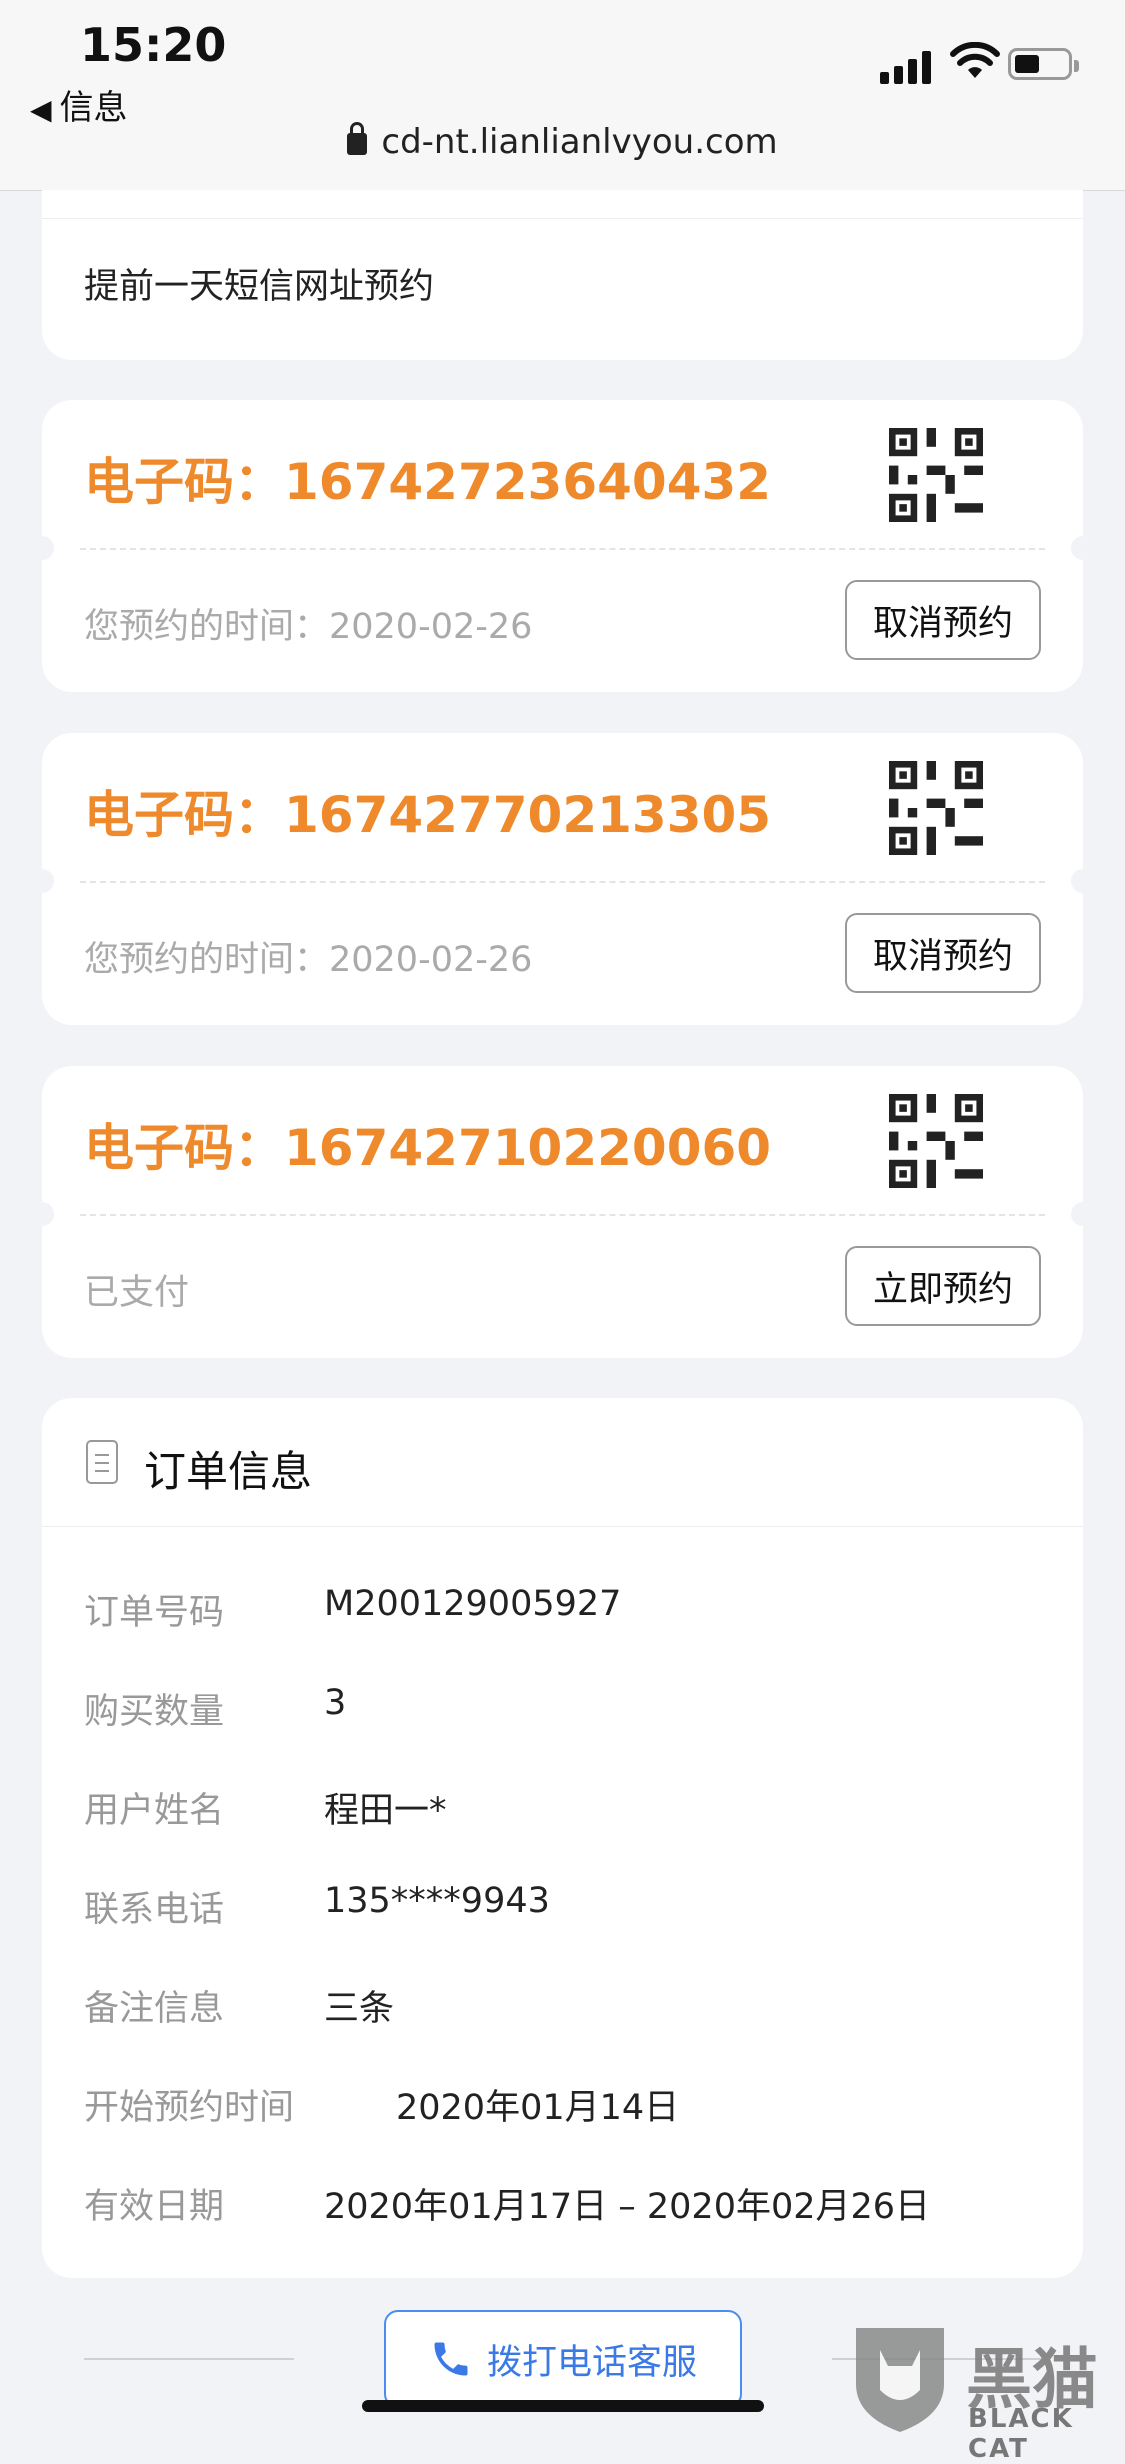 This screenshot has height=2464, width=1125. I want to click on cellular-signal-icon, so click(908, 66).